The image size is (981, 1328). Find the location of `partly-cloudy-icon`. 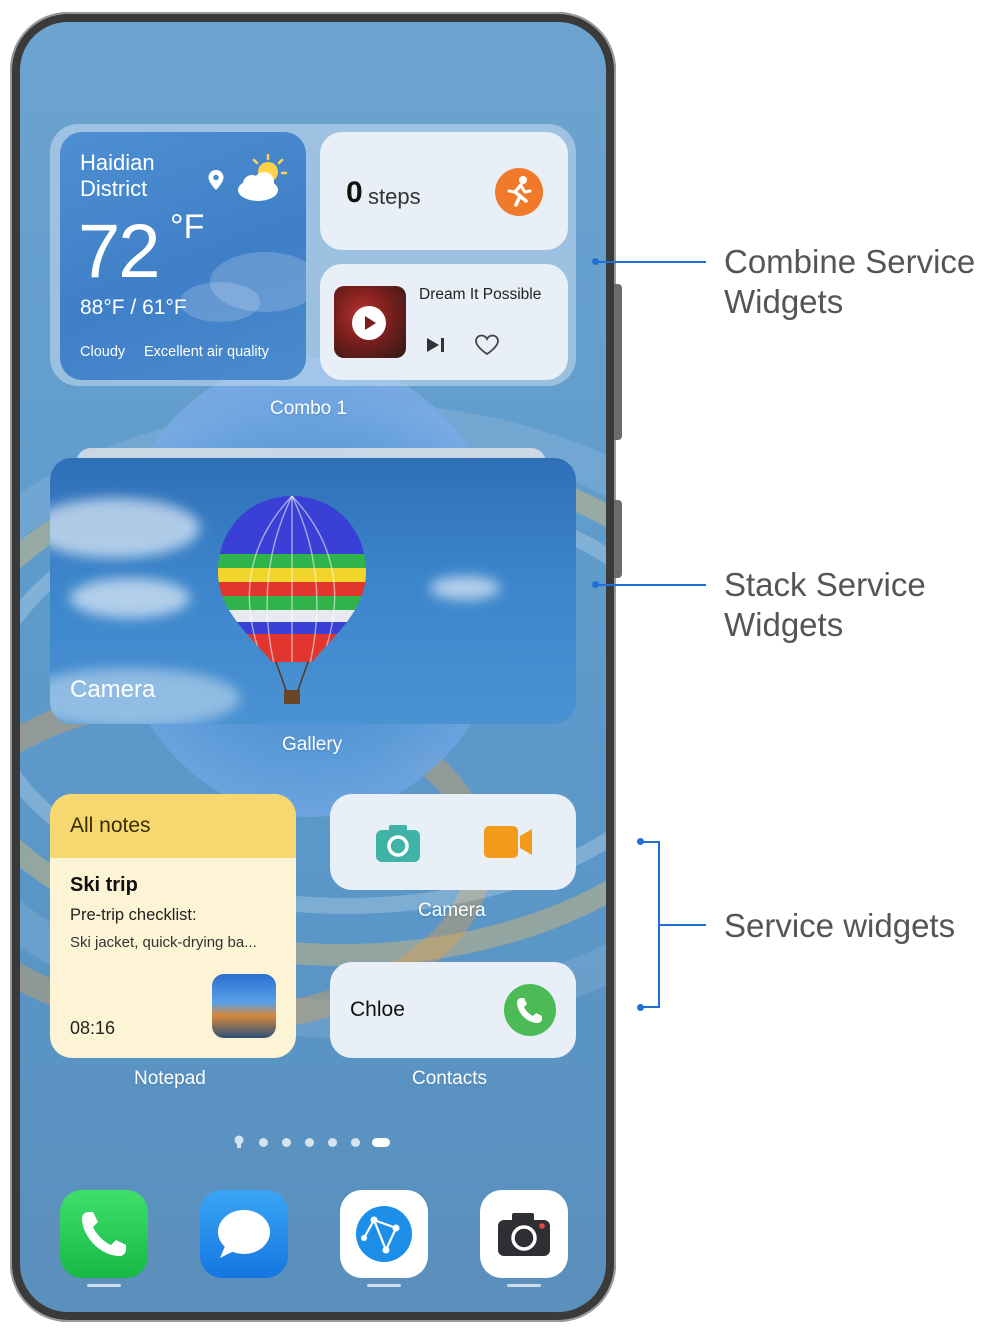

partly-cloudy-icon is located at coordinates (263, 177).